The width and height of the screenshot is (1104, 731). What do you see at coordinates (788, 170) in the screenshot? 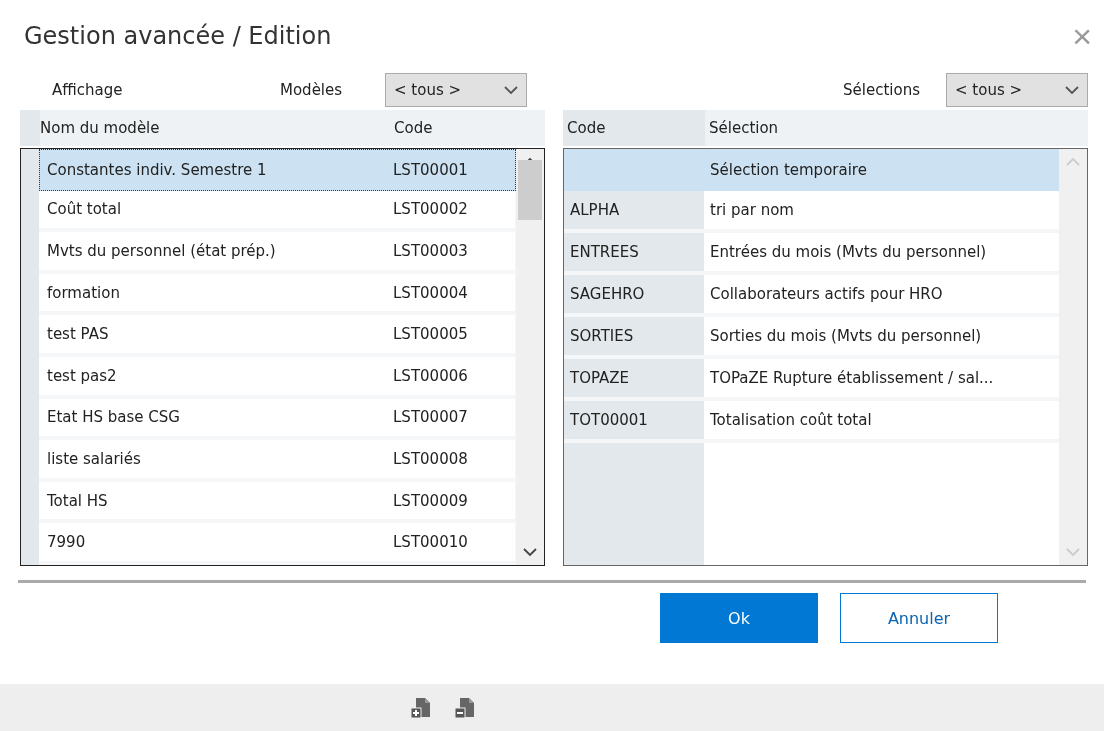
I see `table-cell-text: Sélection temporaire` at bounding box center [788, 170].